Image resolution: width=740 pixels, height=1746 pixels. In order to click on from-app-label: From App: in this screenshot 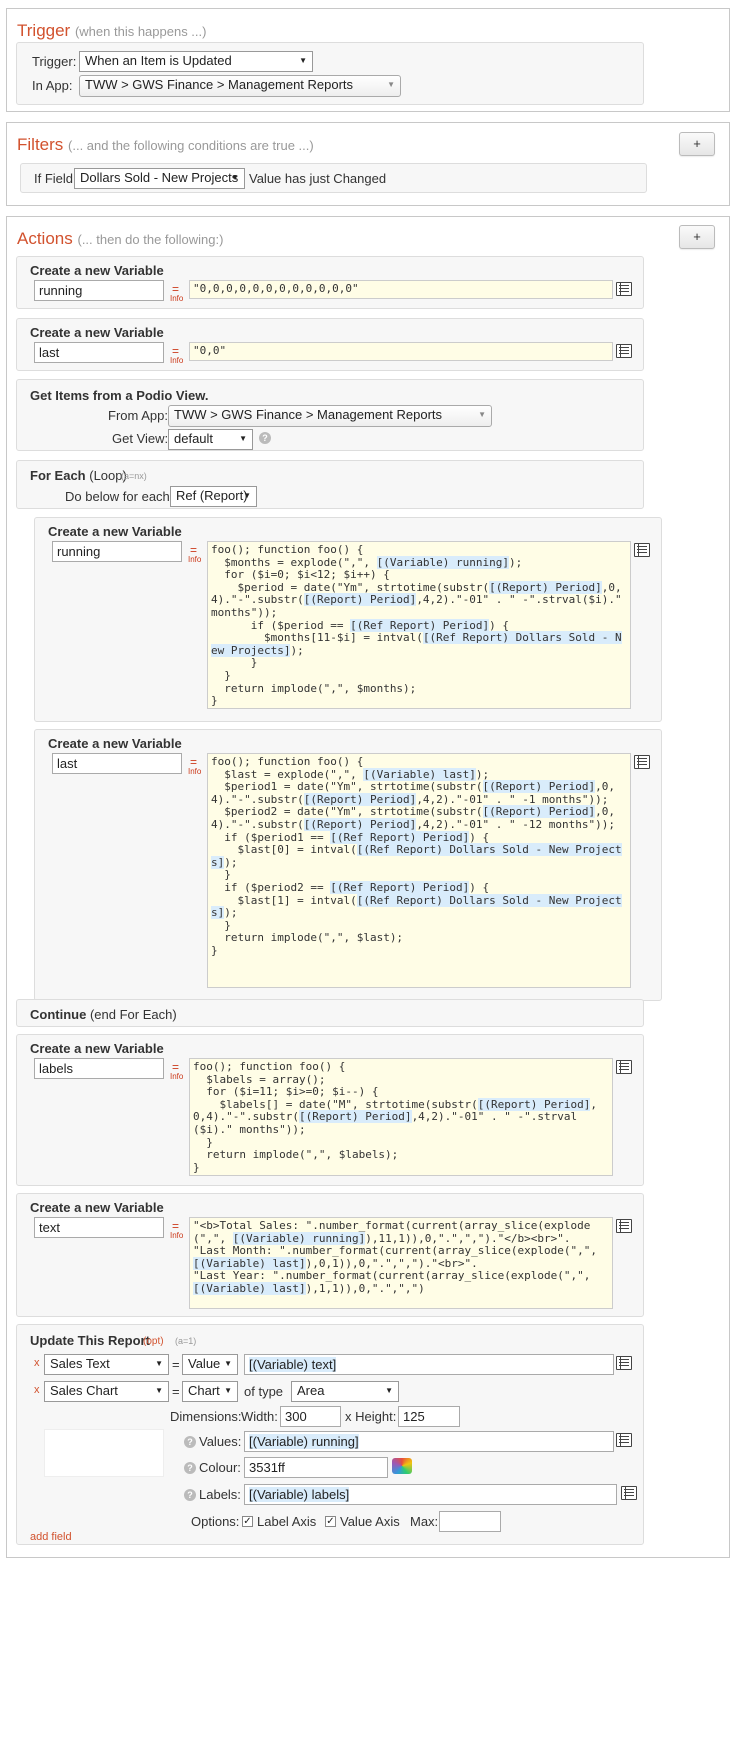, I will do `click(138, 415)`.